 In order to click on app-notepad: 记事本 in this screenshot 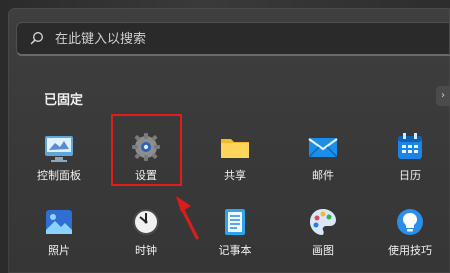, I will do `click(235, 235)`.